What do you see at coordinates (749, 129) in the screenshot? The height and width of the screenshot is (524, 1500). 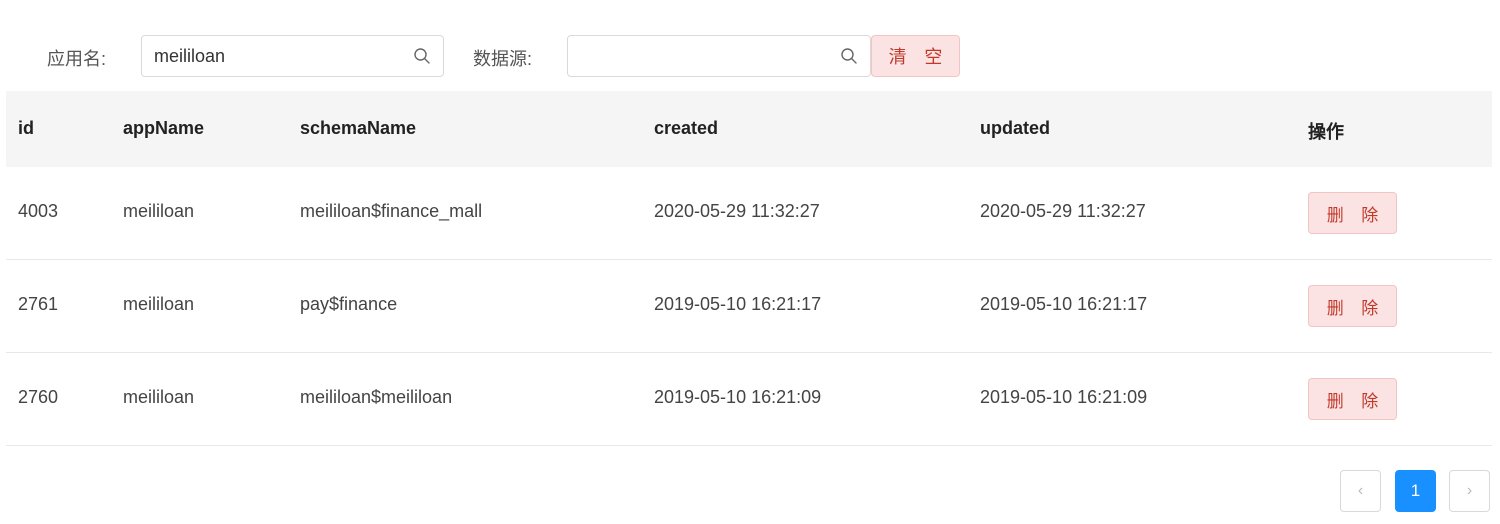 I see `table-header: id appName schemaName created updated 操作` at bounding box center [749, 129].